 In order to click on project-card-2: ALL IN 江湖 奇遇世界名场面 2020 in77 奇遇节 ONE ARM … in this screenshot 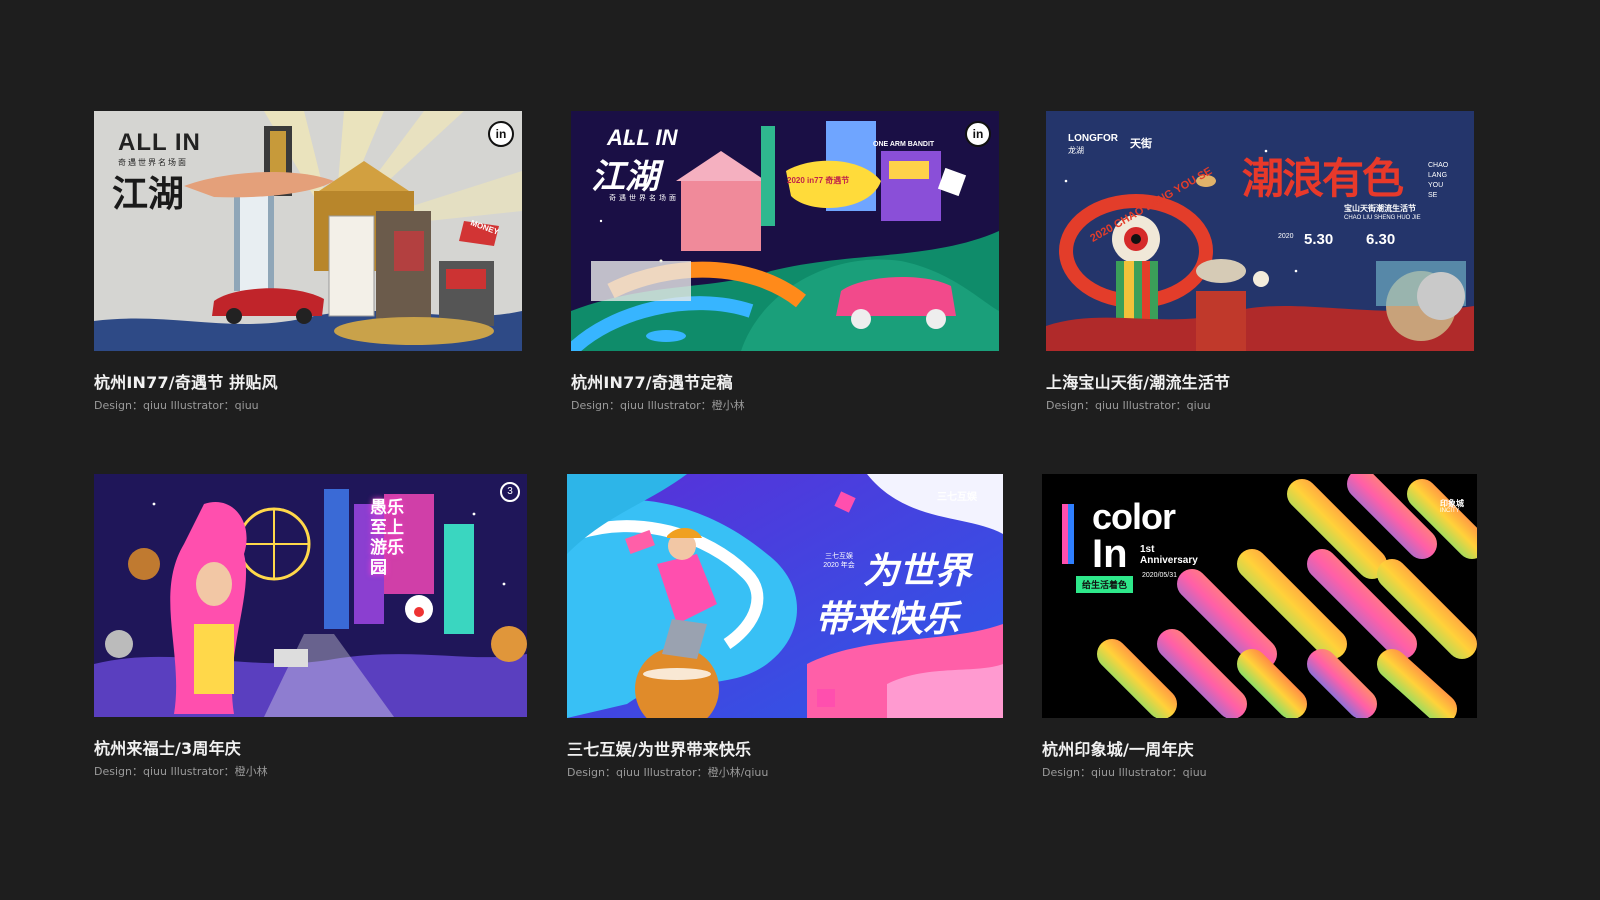, I will do `click(785, 262)`.